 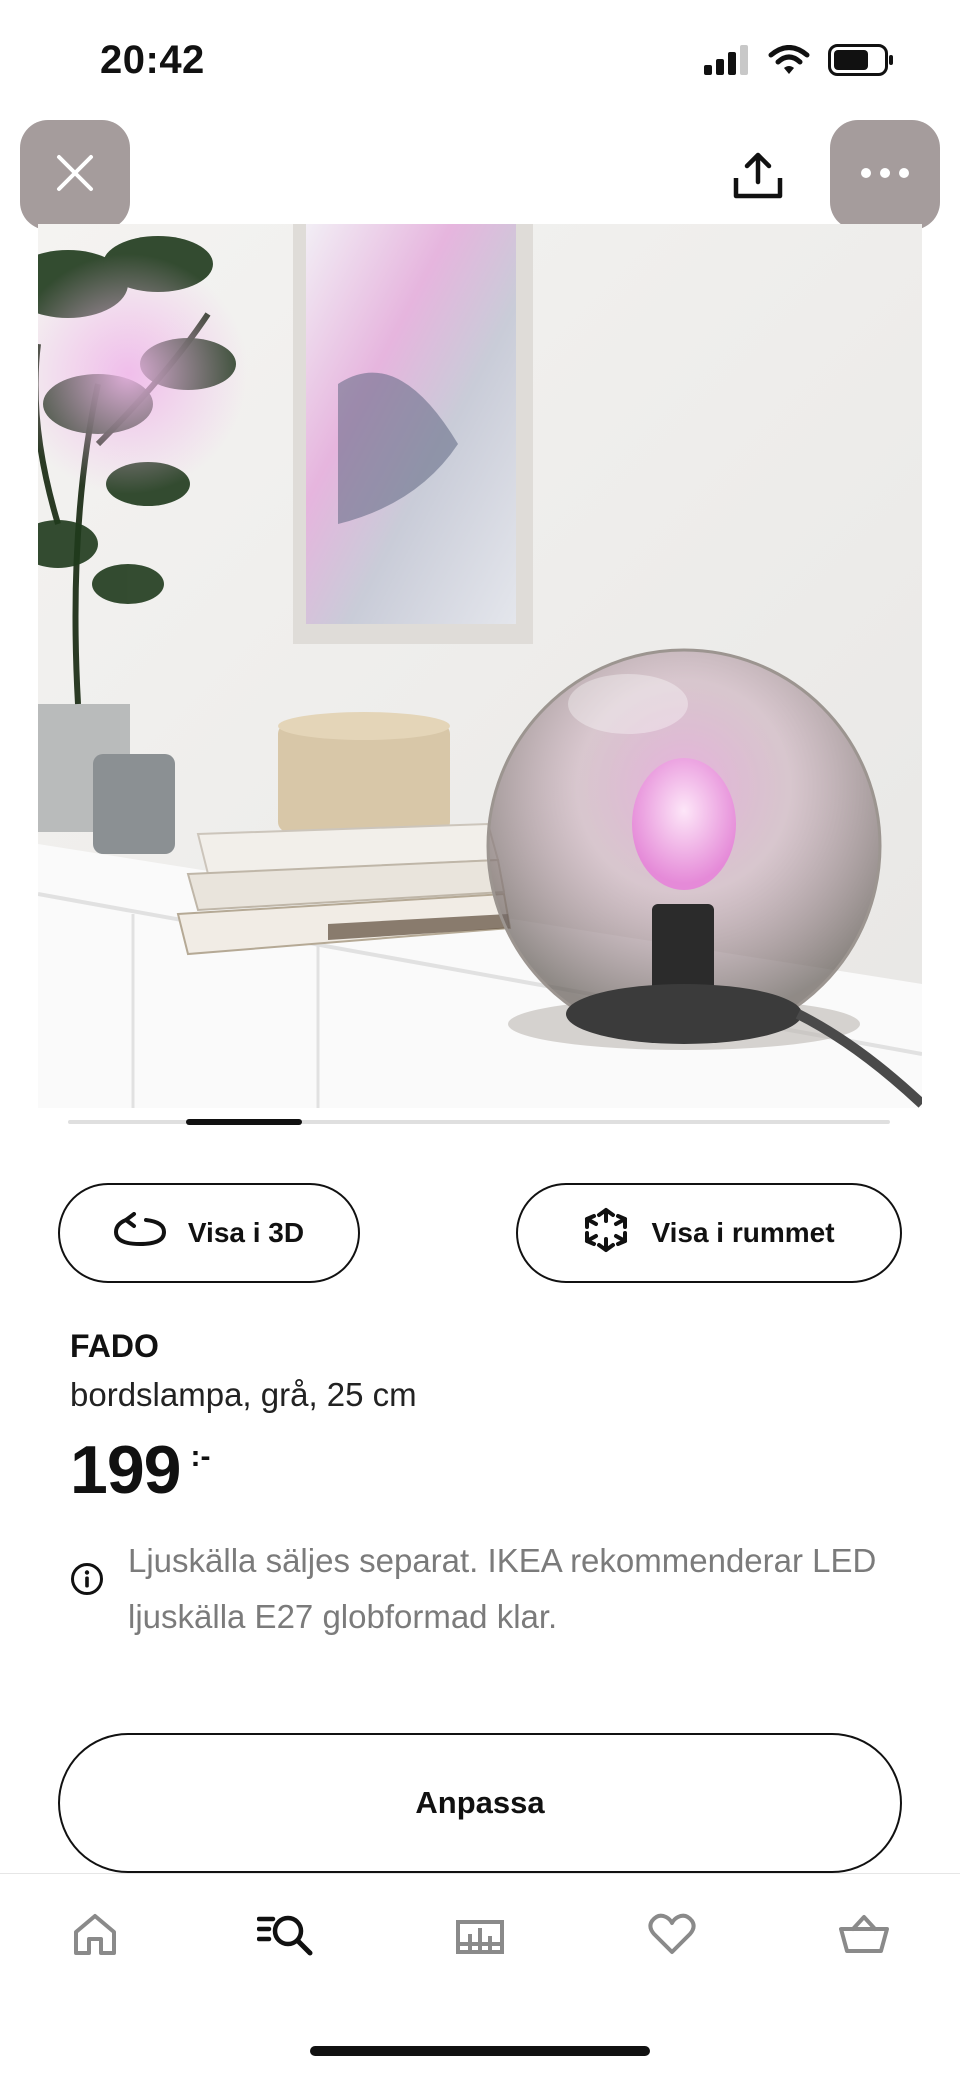 I want to click on close-button, so click(x=75, y=175).